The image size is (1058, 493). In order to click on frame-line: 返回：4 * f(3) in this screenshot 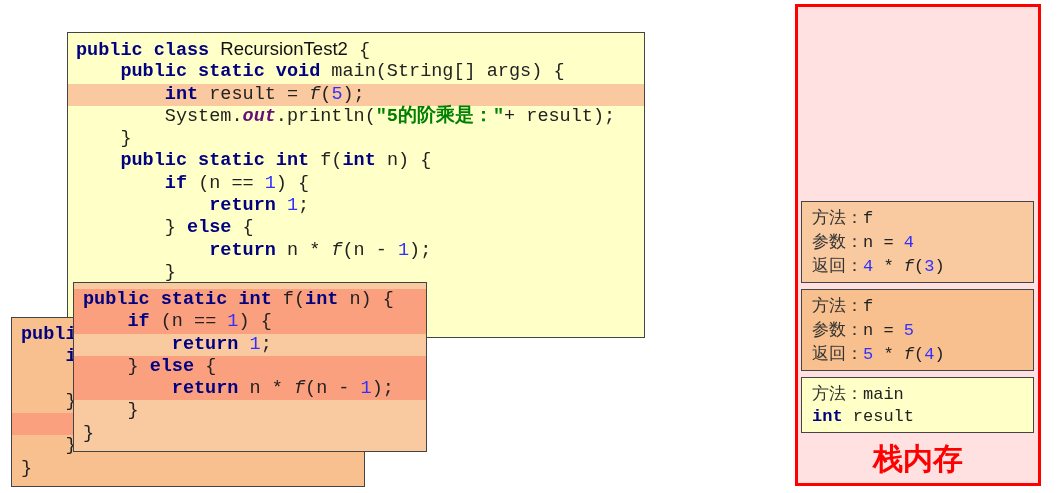, I will do `click(878, 266)`.